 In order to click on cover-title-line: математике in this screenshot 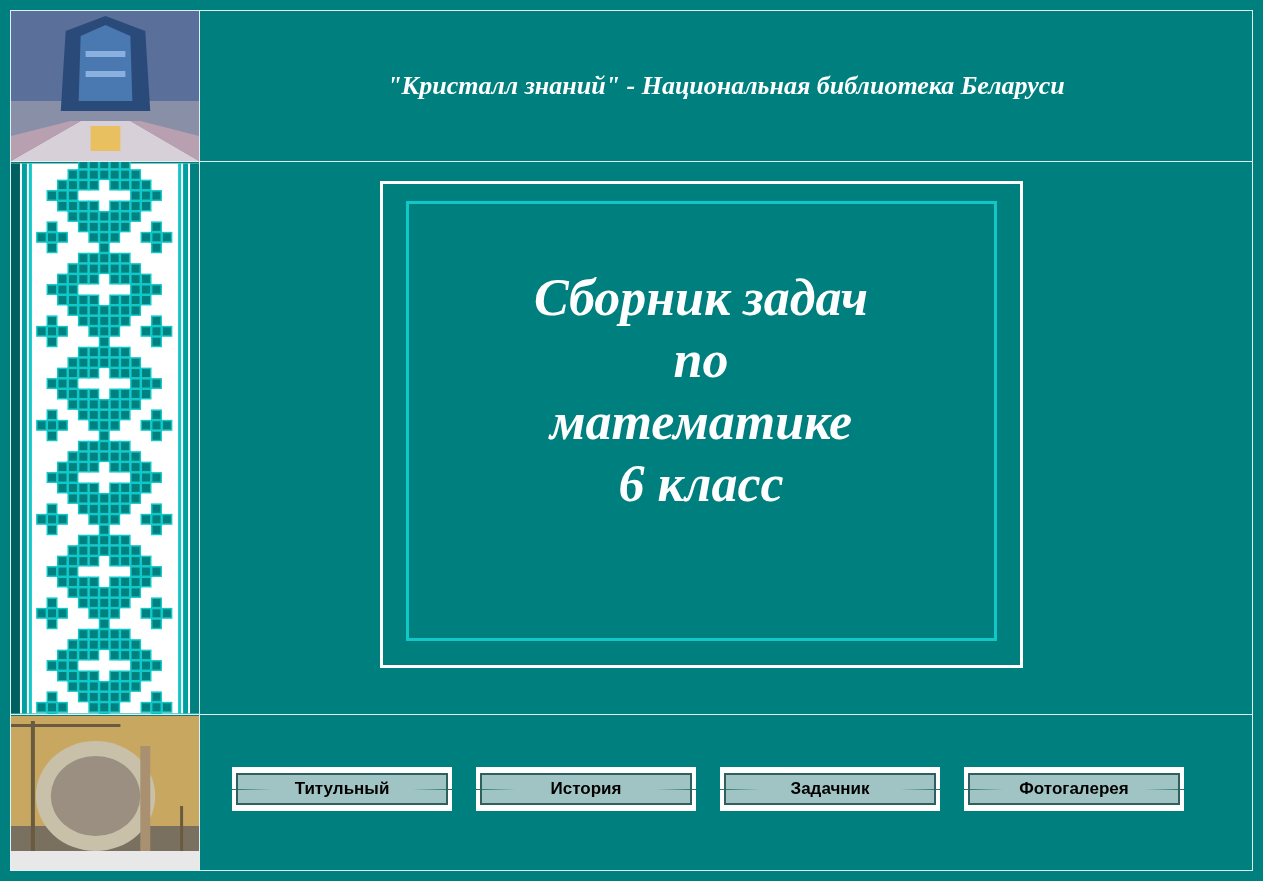, I will do `click(700, 422)`.